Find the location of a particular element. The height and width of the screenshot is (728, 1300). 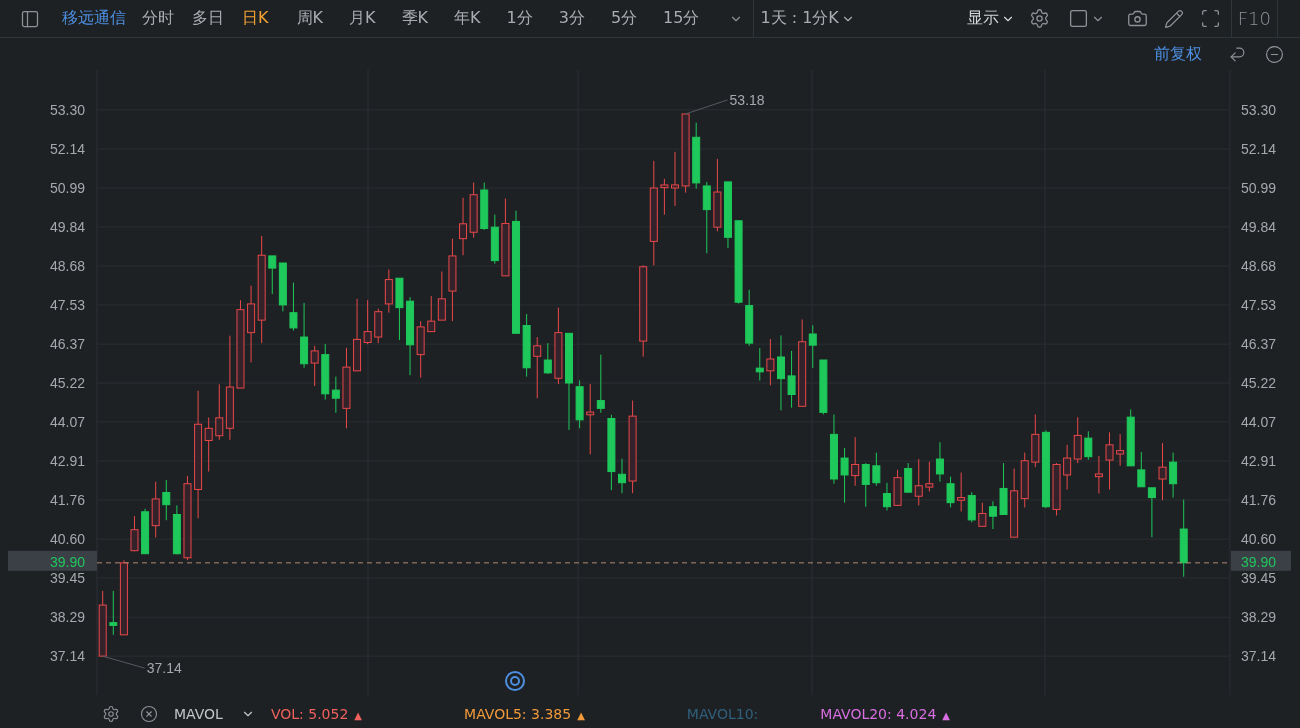

price-annotation: 37.14 is located at coordinates (164, 668).